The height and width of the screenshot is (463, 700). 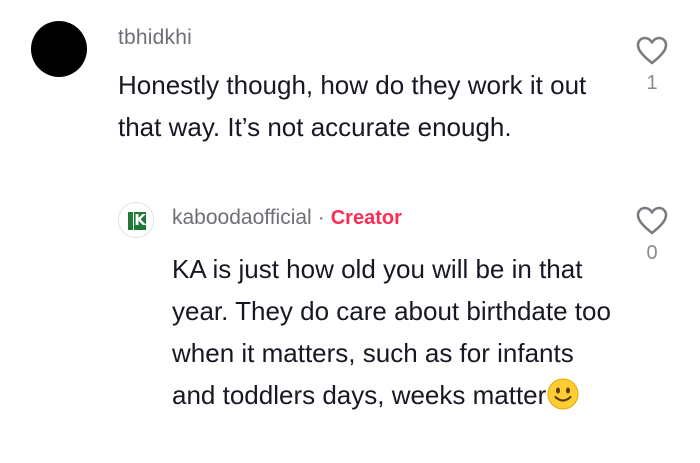 What do you see at coordinates (366, 218) in the screenshot?
I see `creator-badge: Creator` at bounding box center [366, 218].